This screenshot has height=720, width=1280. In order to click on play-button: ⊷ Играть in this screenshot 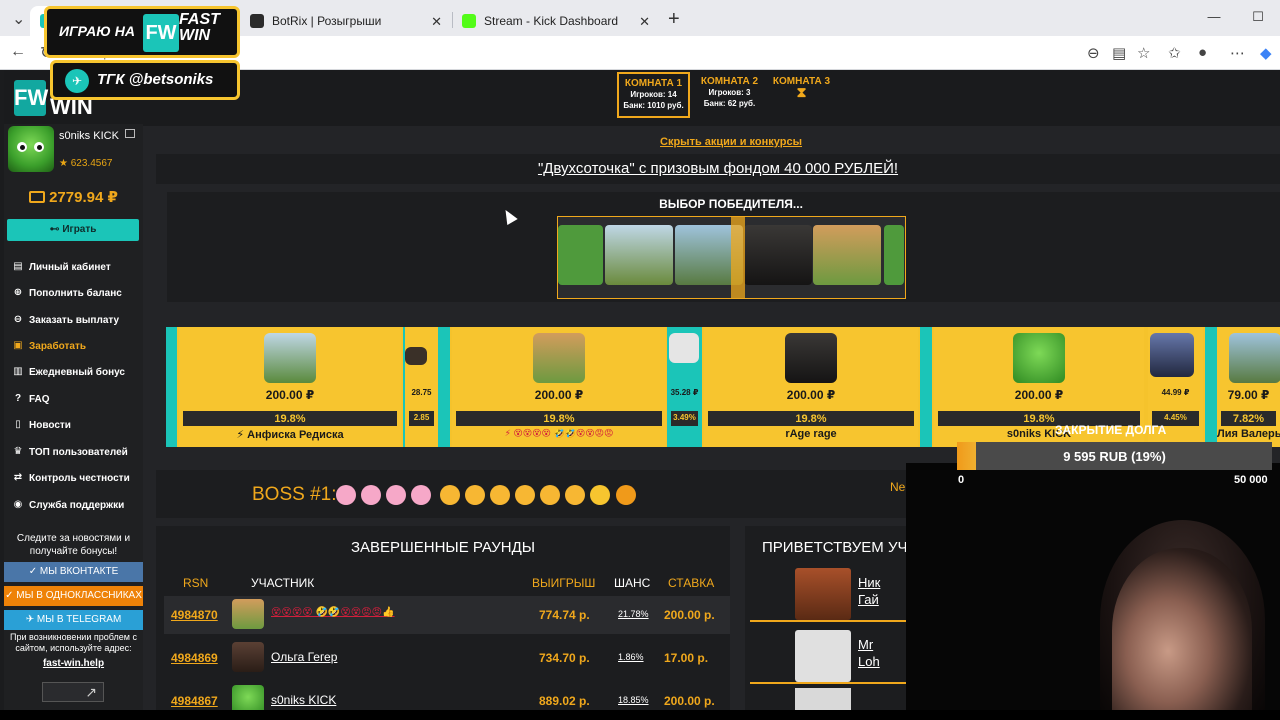, I will do `click(73, 230)`.